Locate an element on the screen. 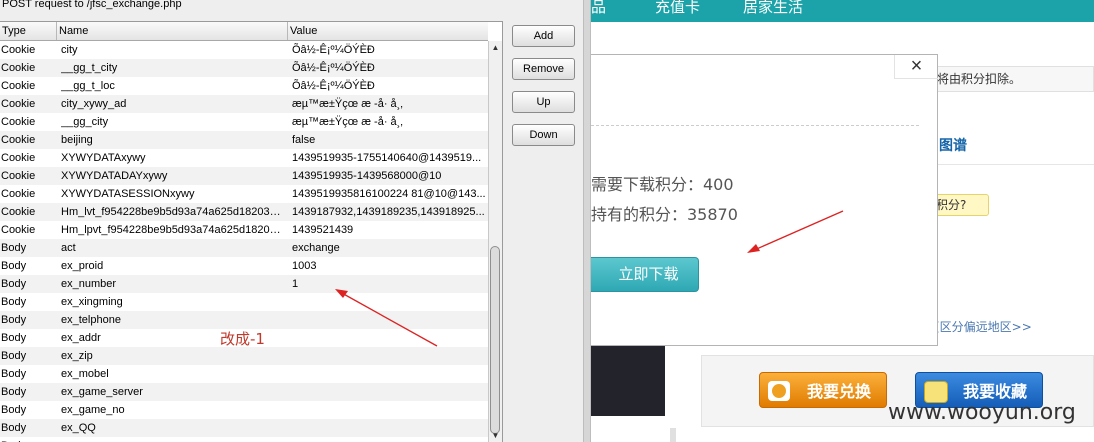 This screenshot has height=442, width=1094. pane-divider is located at coordinates (587, 221).